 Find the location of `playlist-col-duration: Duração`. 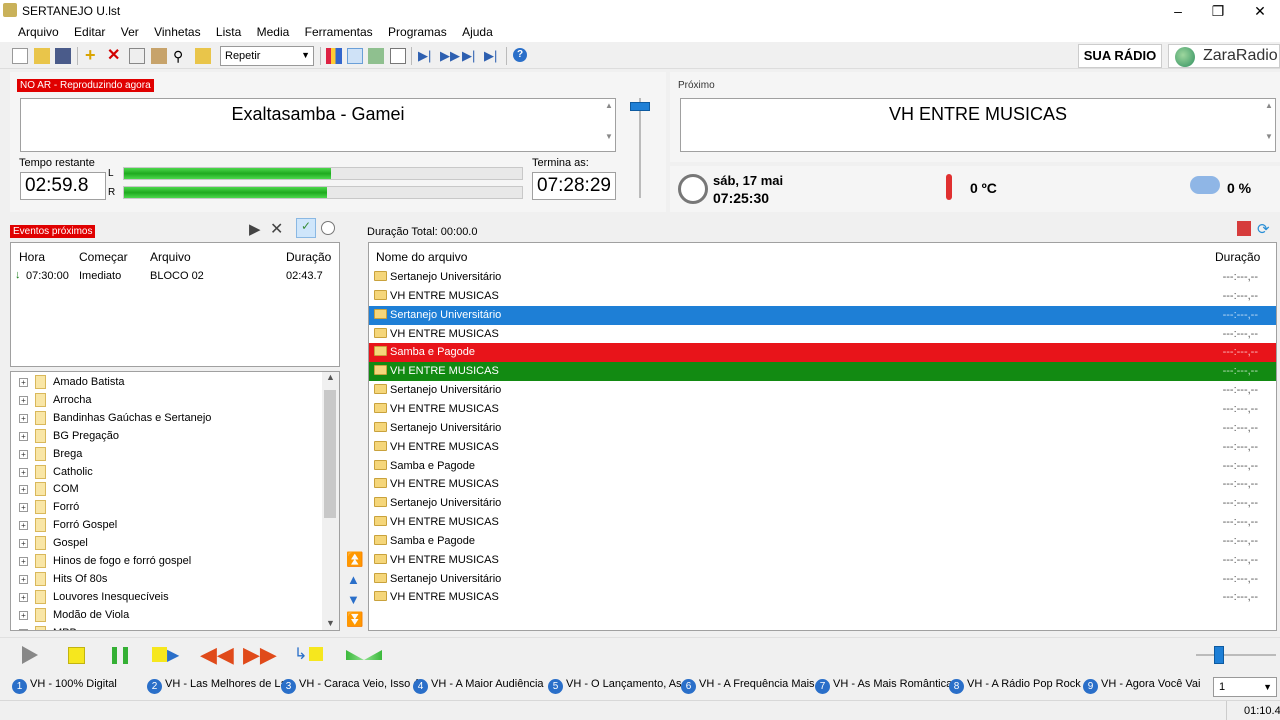

playlist-col-duration: Duração is located at coordinates (1237, 257).